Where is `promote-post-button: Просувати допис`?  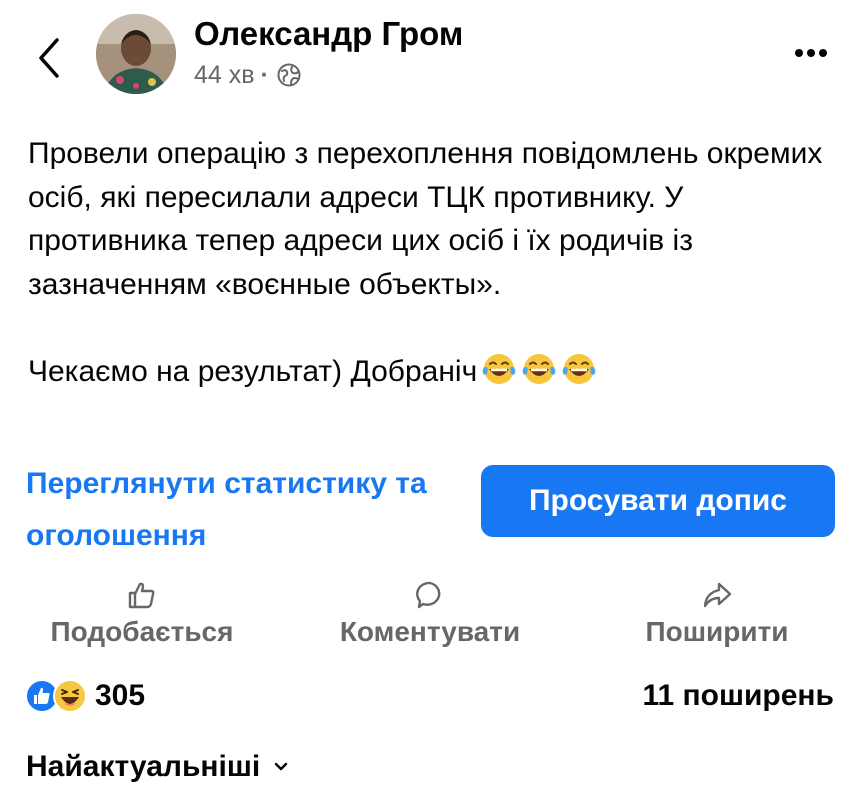 promote-post-button: Просувати допис is located at coordinates (658, 501).